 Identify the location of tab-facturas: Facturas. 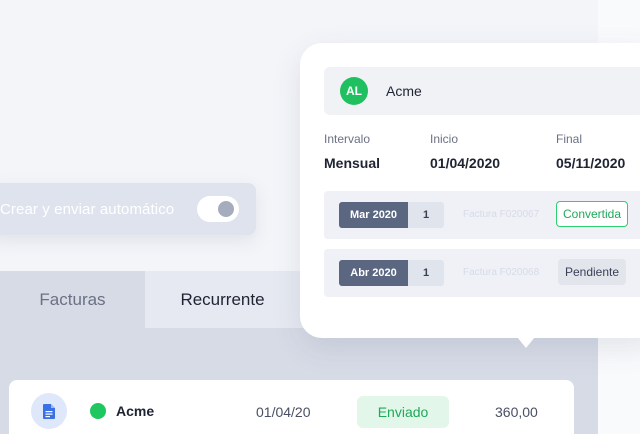
(72, 299).